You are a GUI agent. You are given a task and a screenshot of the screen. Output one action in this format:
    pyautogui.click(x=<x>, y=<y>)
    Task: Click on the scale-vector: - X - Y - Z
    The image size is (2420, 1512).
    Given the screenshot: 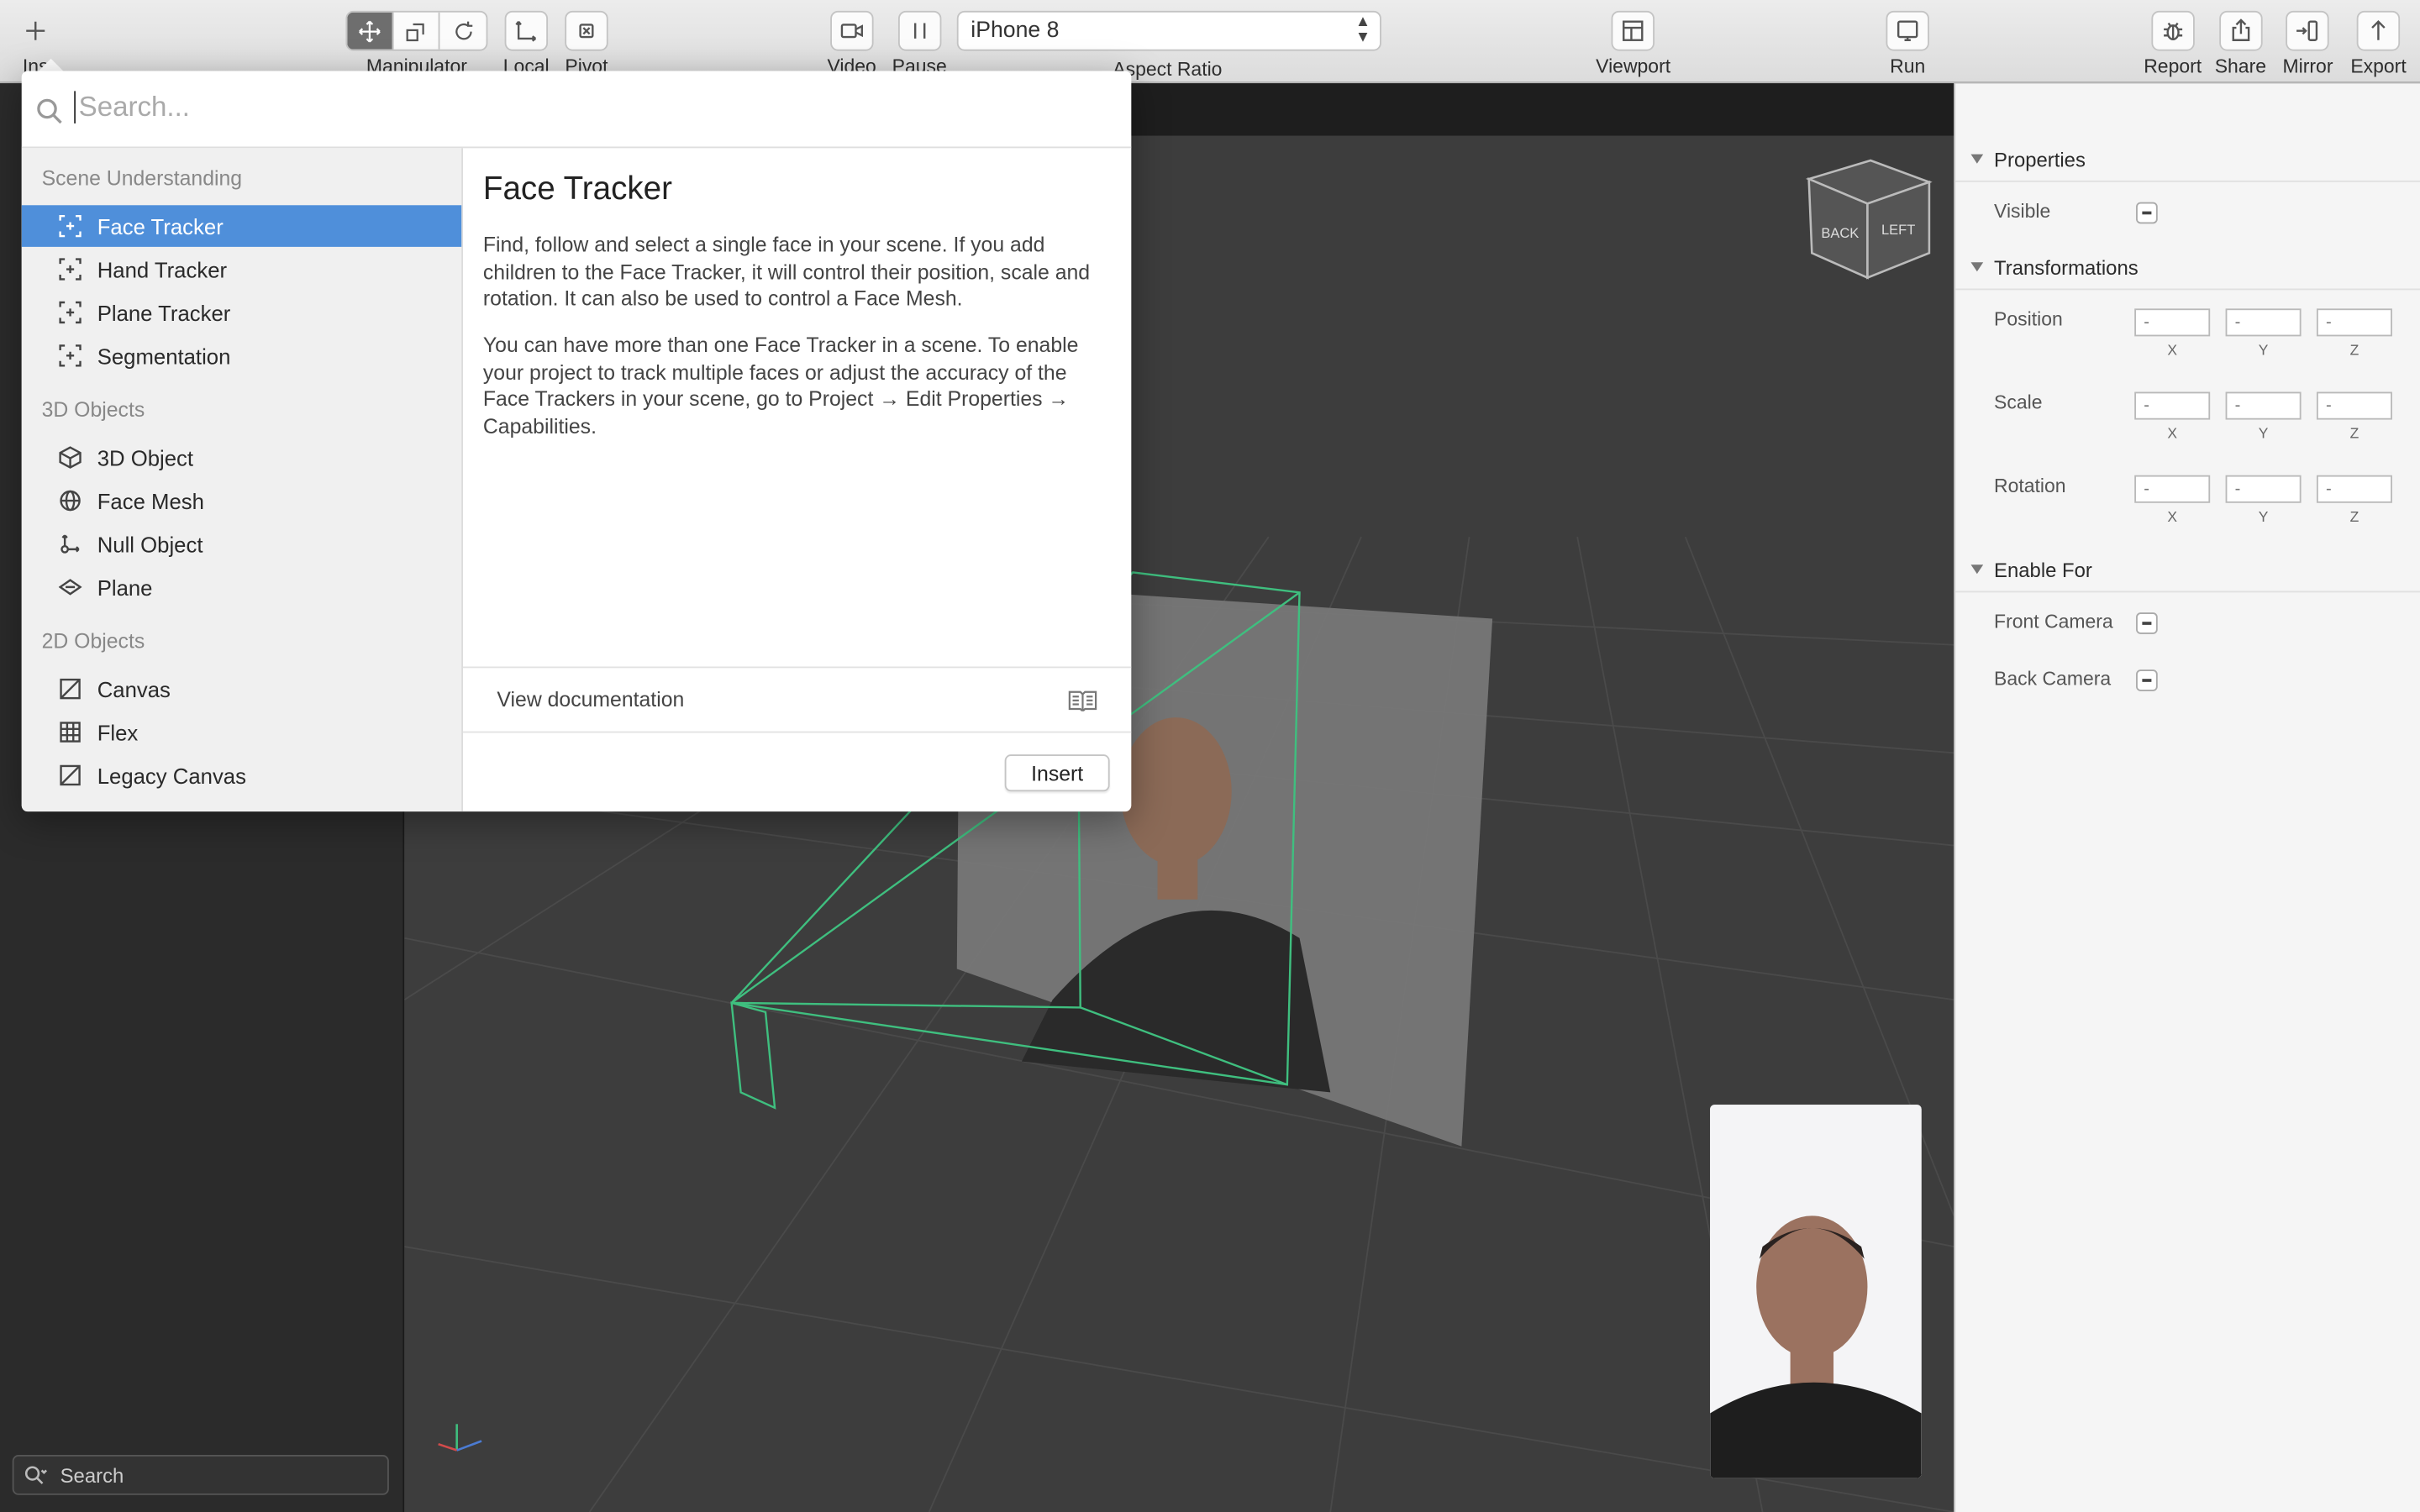 What is the action you would take?
    pyautogui.click(x=2263, y=417)
    